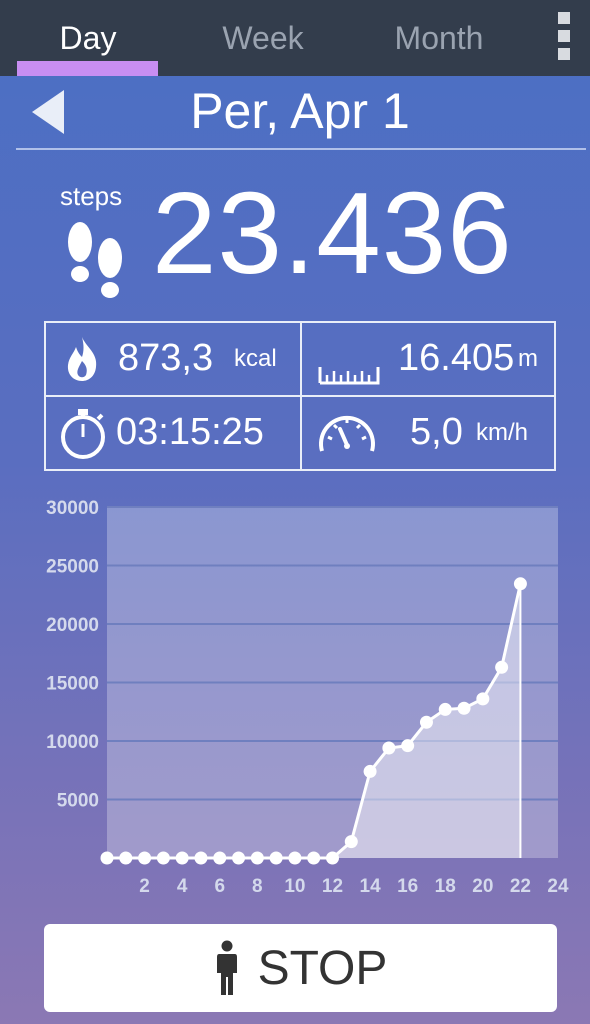 The image size is (590, 1024). Describe the element at coordinates (371, 886) in the screenshot. I see `x-tick-label: 14` at that location.